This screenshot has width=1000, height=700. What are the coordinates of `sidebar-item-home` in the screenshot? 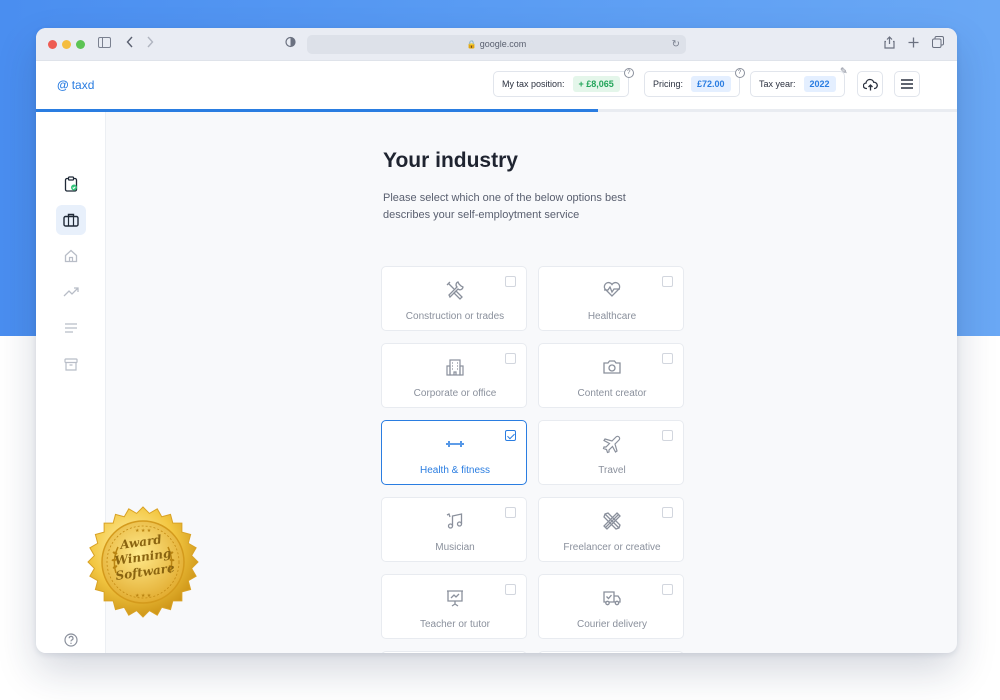 It's located at (71, 256).